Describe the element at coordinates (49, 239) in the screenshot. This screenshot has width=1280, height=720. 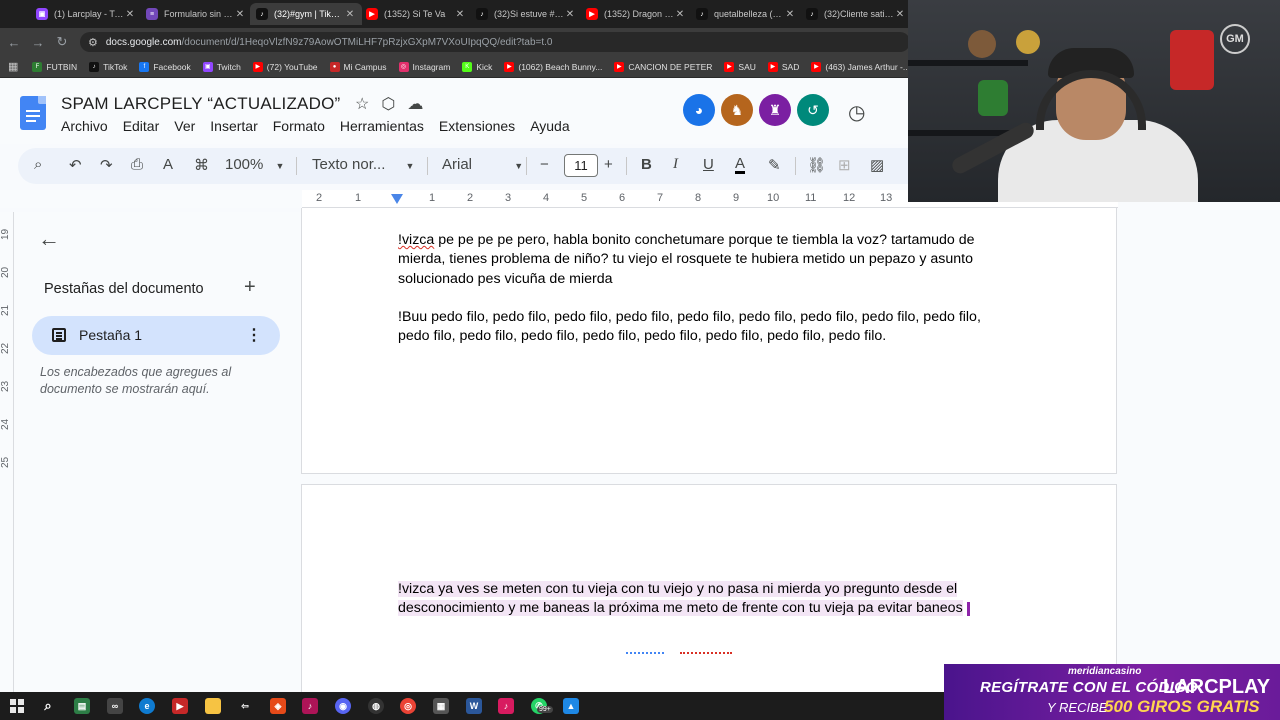
I see `close-outline-arrow-icon: ←` at that location.